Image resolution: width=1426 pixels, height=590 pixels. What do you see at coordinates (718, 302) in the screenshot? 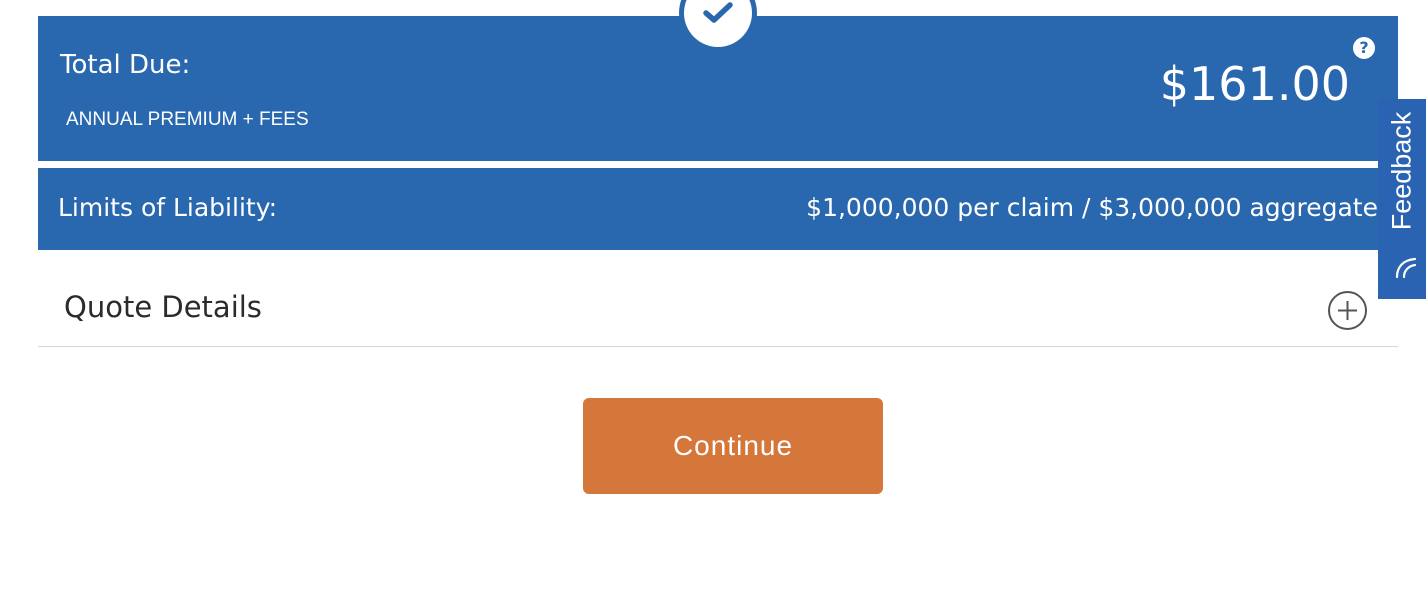
I see `quote-details-toggle: Quote Details` at bounding box center [718, 302].